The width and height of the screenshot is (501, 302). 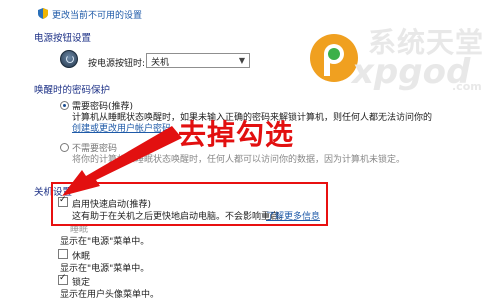 I want to click on annotation-text: 去掉勾选, so click(x=236, y=134).